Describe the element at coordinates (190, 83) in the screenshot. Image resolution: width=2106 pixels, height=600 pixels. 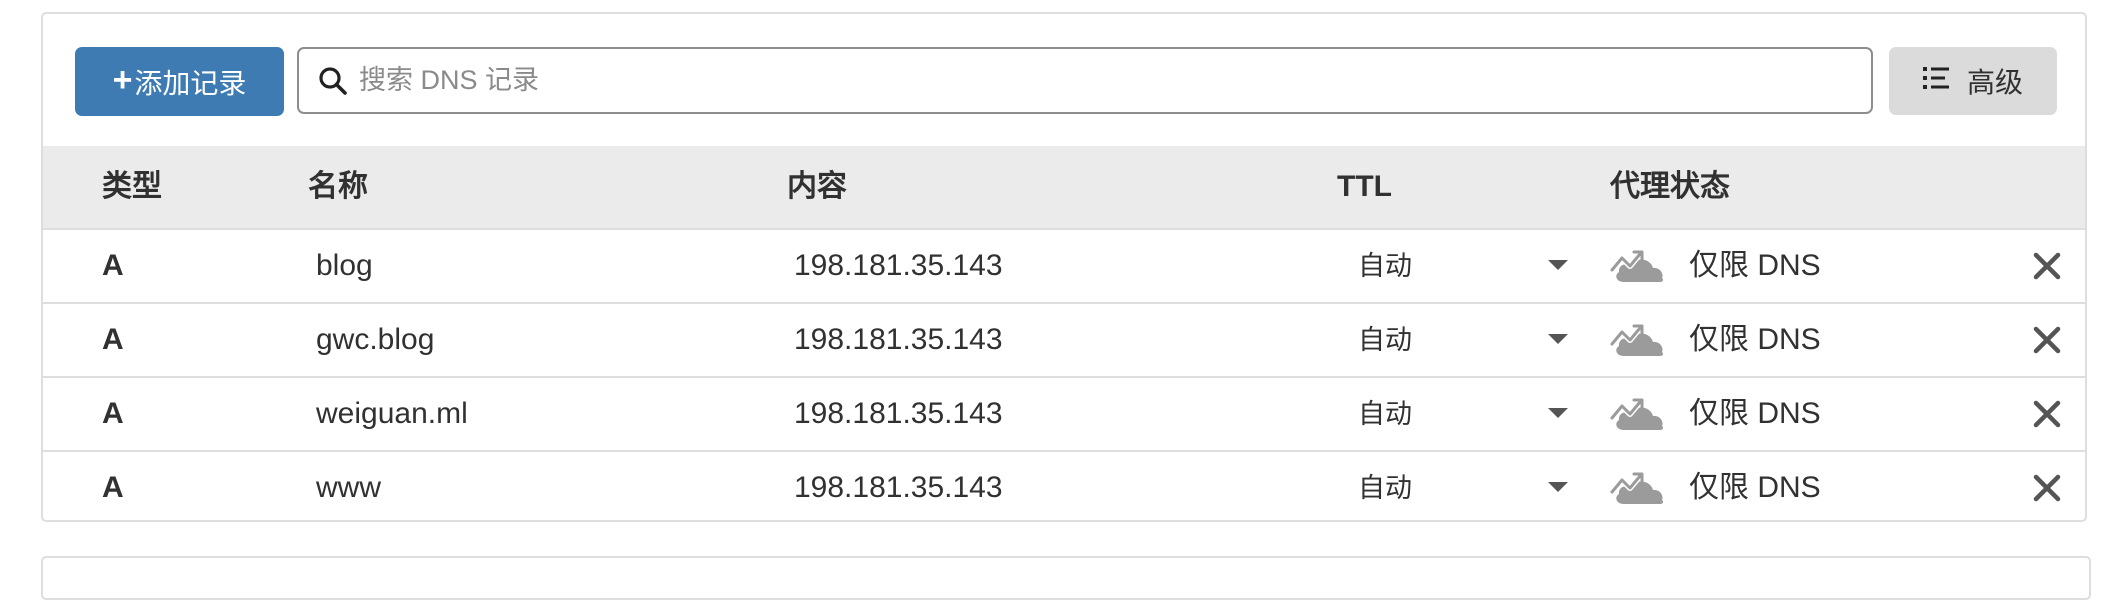
I see `add-record-label: 添加记录` at that location.